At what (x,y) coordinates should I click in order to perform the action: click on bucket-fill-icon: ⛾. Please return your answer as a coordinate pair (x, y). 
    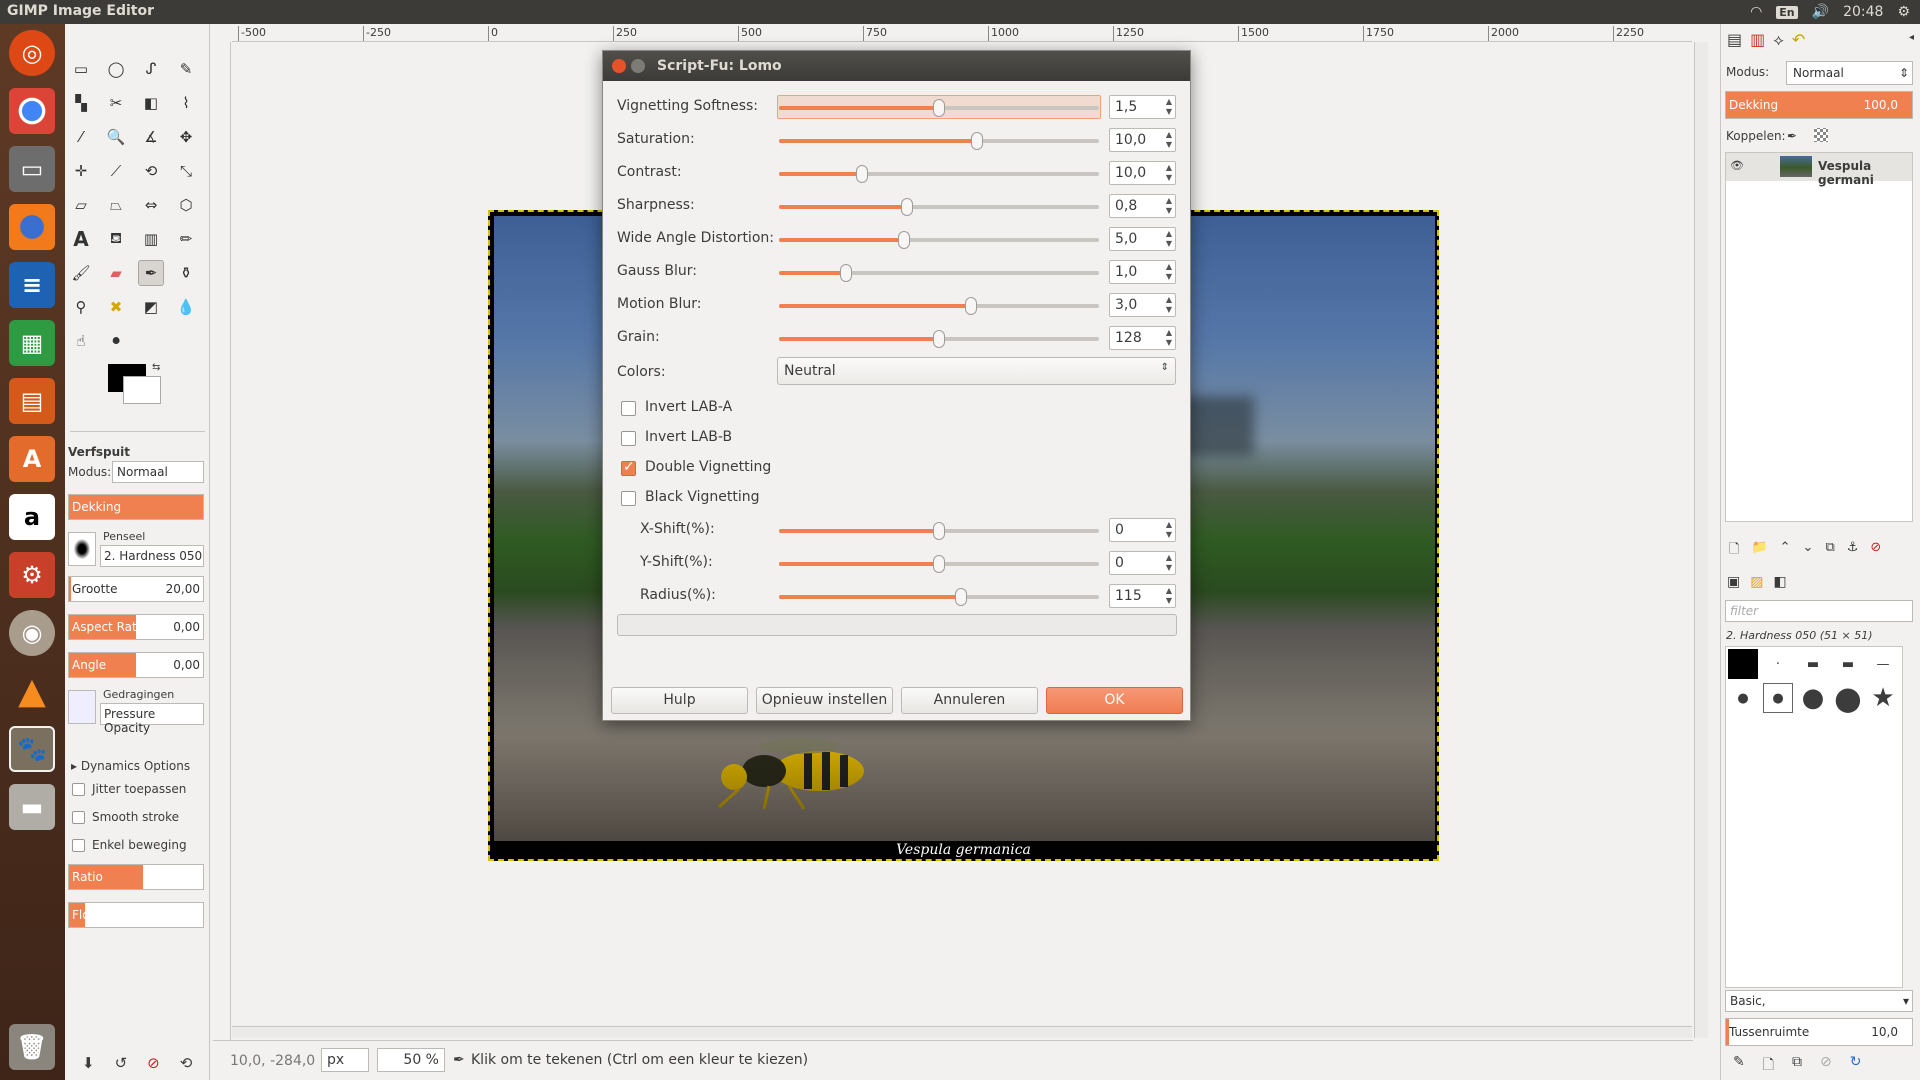
    Looking at the image, I should click on (116, 239).